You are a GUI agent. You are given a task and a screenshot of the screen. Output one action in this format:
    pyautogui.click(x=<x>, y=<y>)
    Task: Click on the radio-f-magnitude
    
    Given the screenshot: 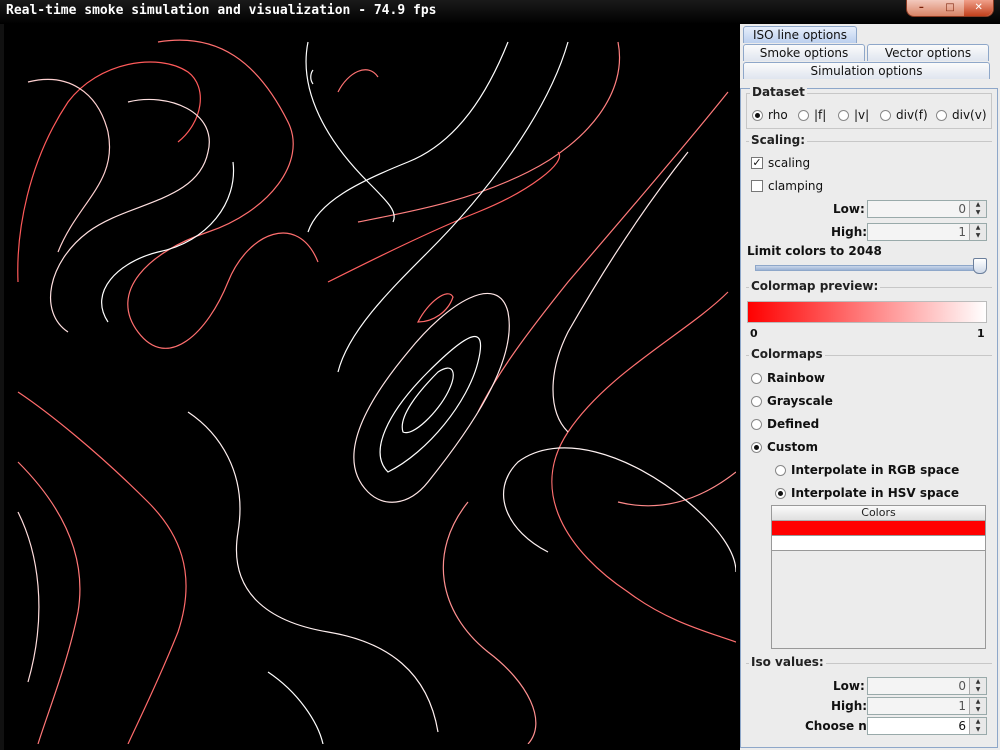 What is the action you would take?
    pyautogui.click(x=803, y=115)
    